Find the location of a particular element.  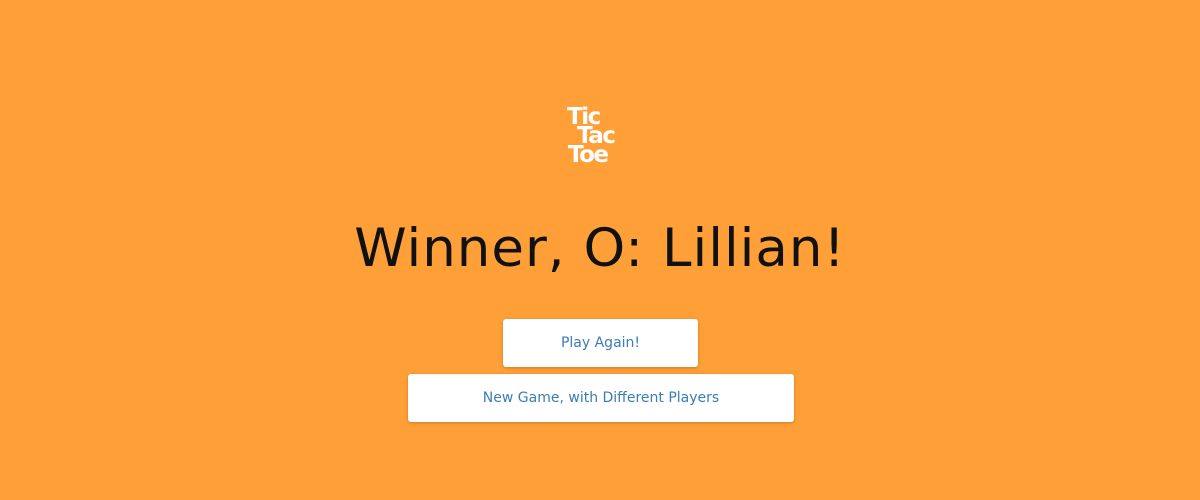

play-again-label: Play Again! is located at coordinates (600, 343).